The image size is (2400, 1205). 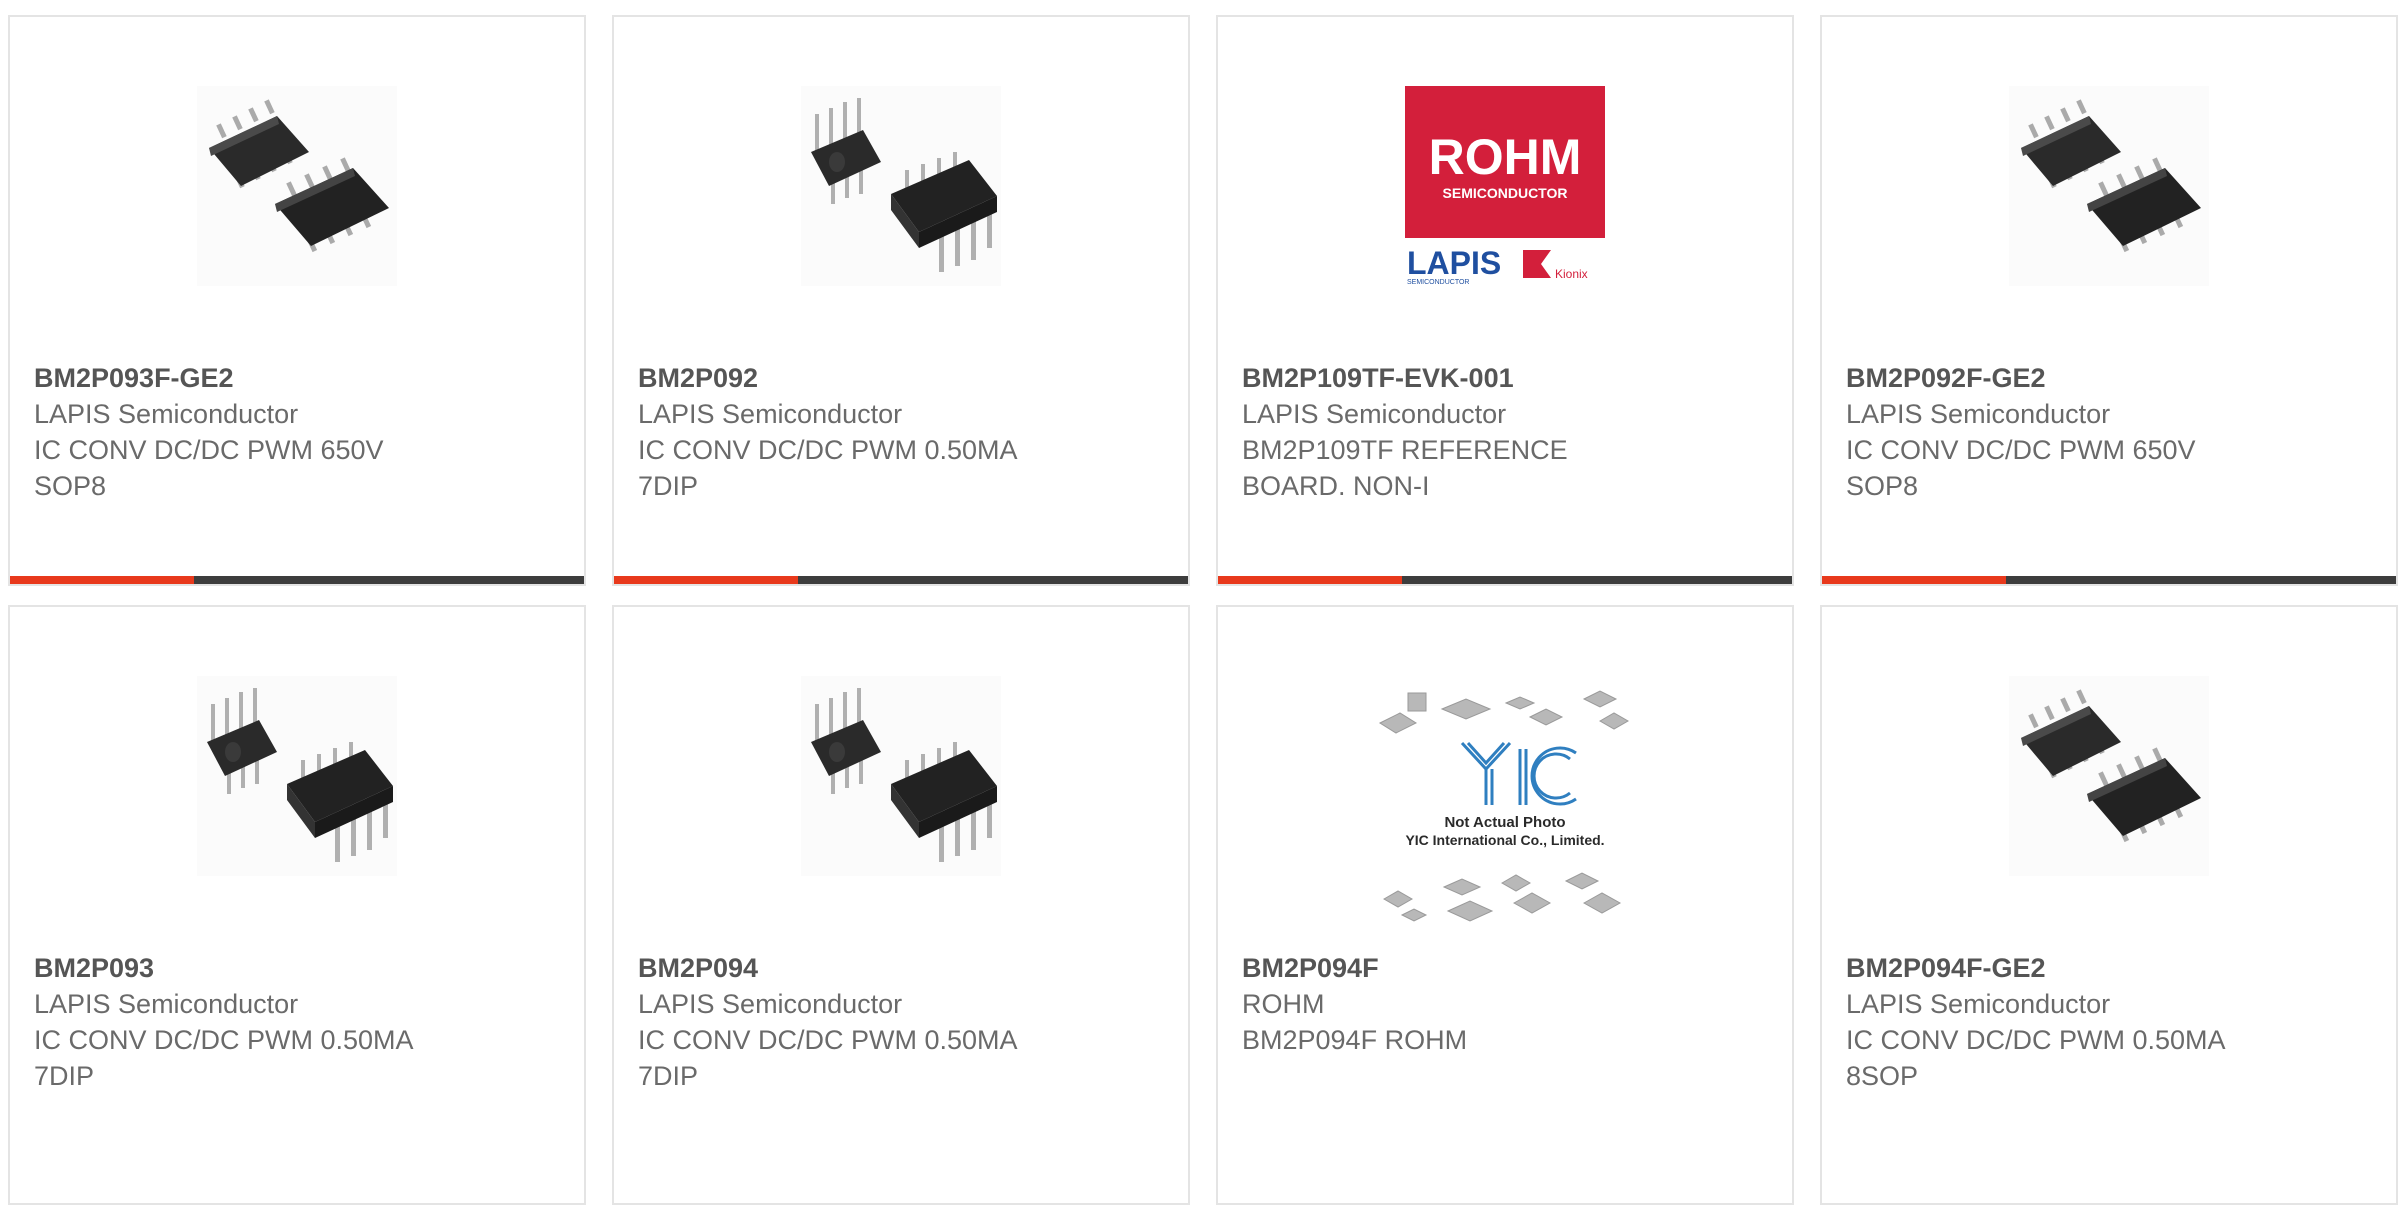 I want to click on svg-text: ROHM, so click(x=1505, y=157).